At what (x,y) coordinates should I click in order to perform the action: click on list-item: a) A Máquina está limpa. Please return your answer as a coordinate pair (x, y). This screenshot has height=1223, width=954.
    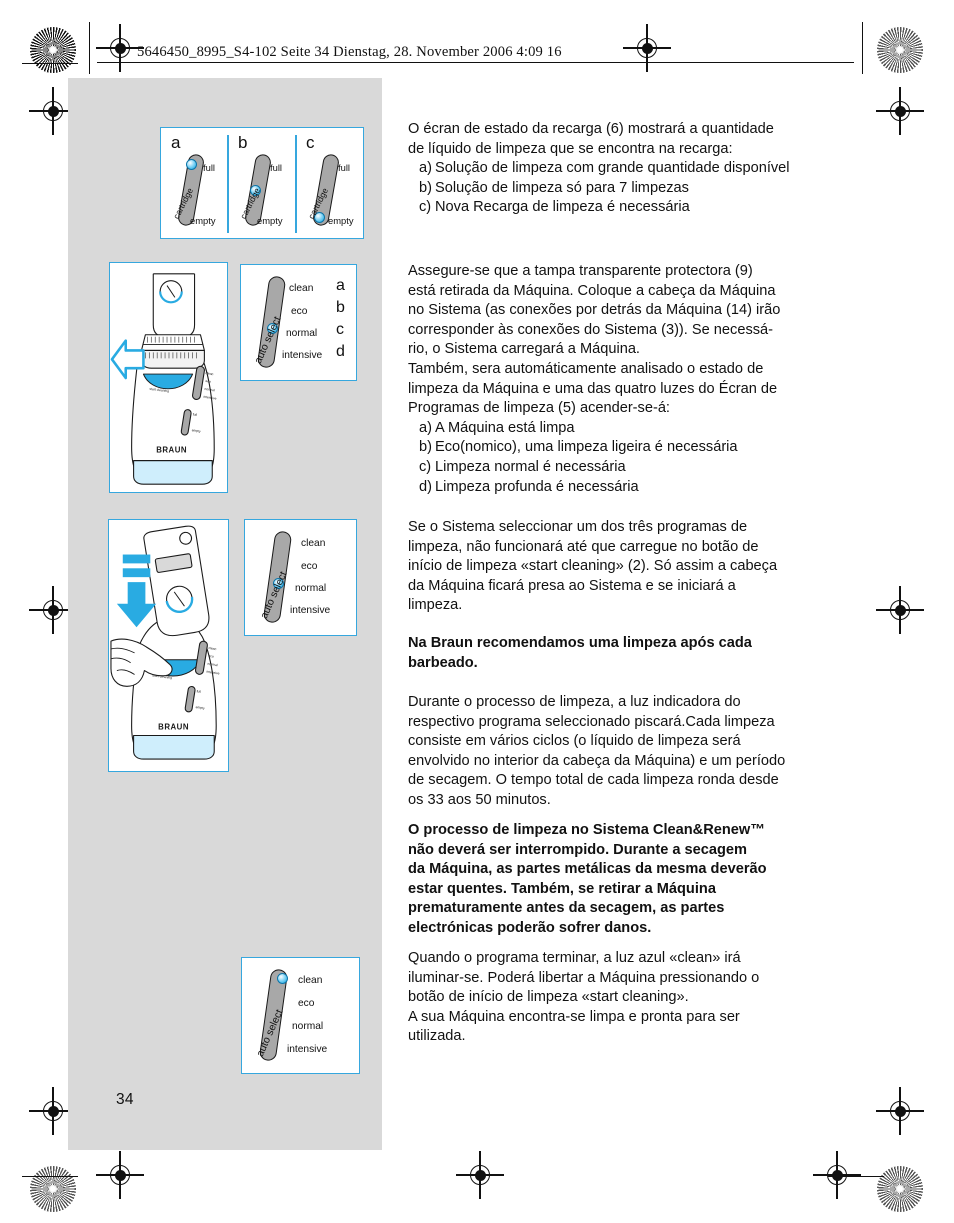
    Looking at the image, I should click on (624, 429).